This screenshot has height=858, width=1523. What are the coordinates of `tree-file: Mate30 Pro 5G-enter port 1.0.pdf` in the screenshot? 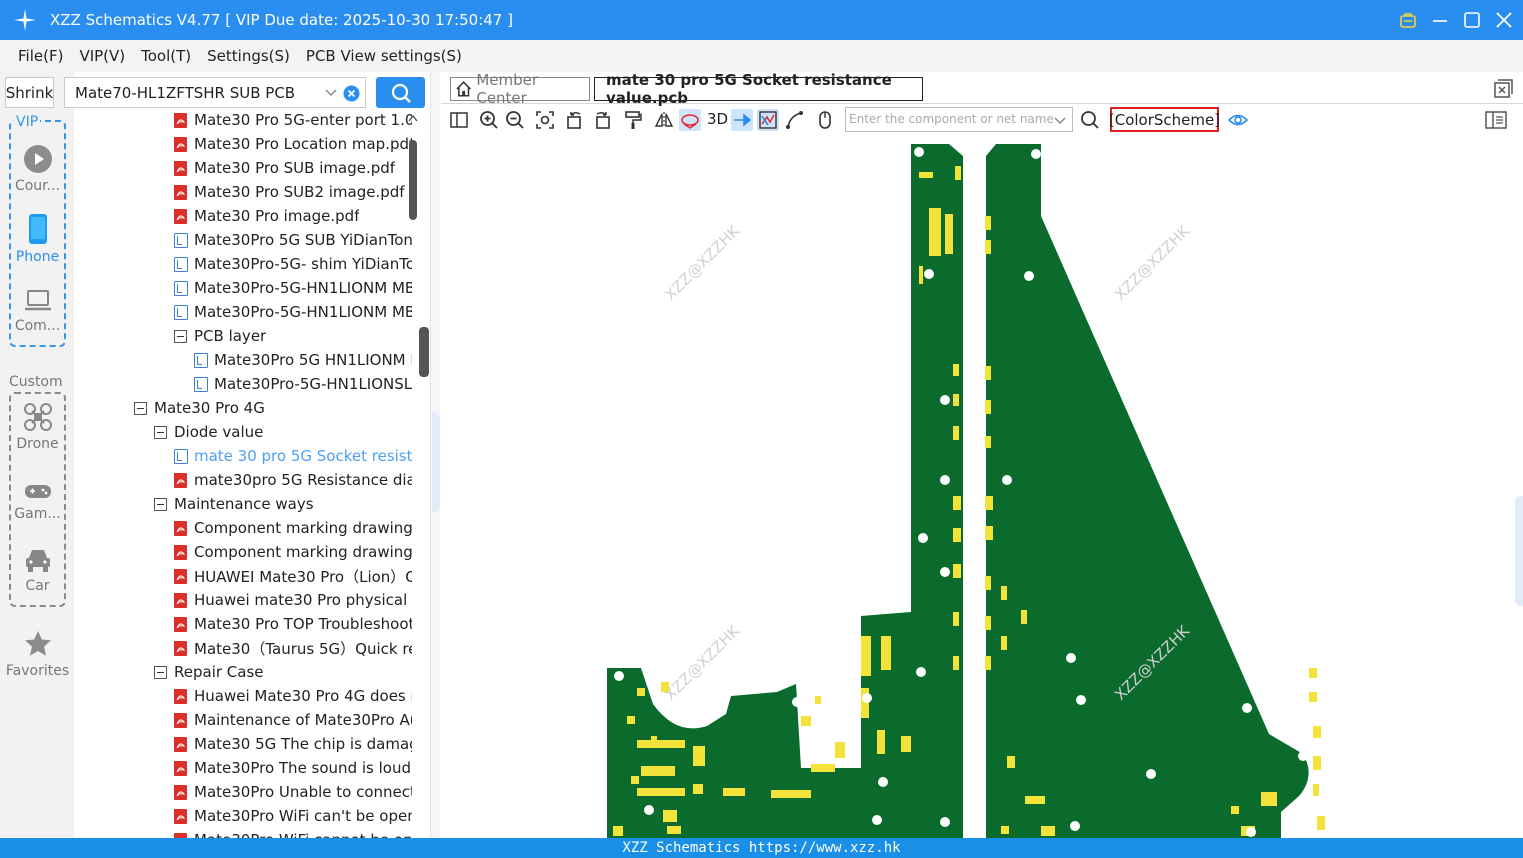 It's located at (293, 121).